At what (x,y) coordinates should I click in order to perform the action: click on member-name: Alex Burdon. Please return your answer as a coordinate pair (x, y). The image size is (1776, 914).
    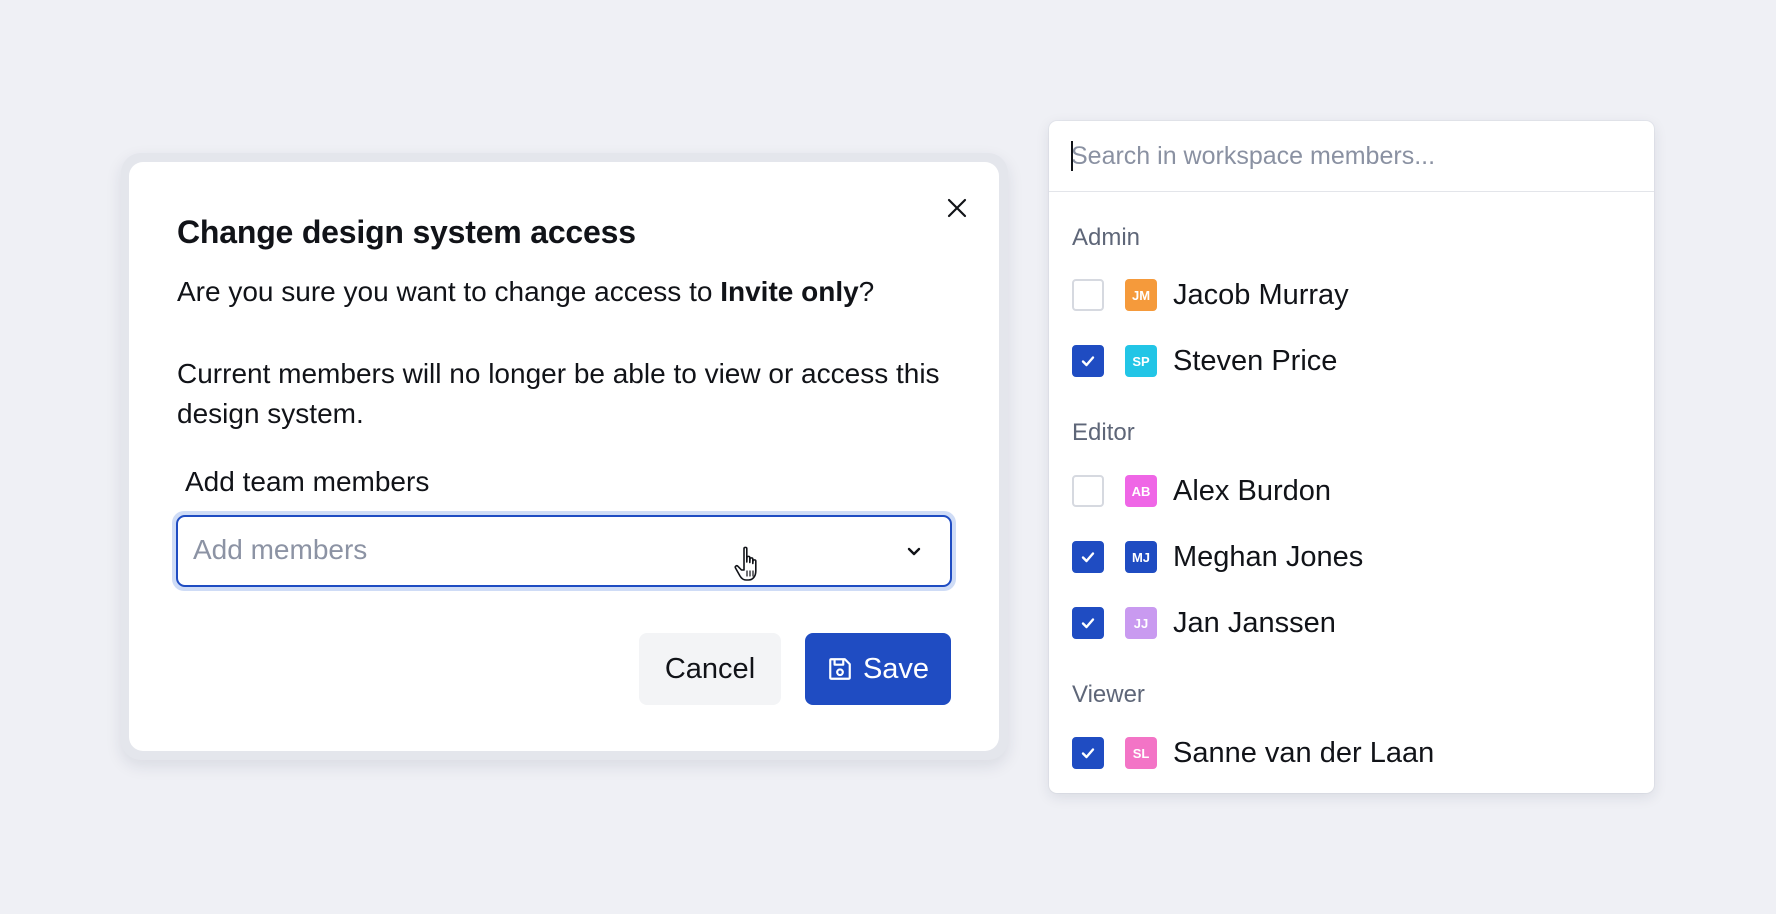
    Looking at the image, I should click on (1252, 490).